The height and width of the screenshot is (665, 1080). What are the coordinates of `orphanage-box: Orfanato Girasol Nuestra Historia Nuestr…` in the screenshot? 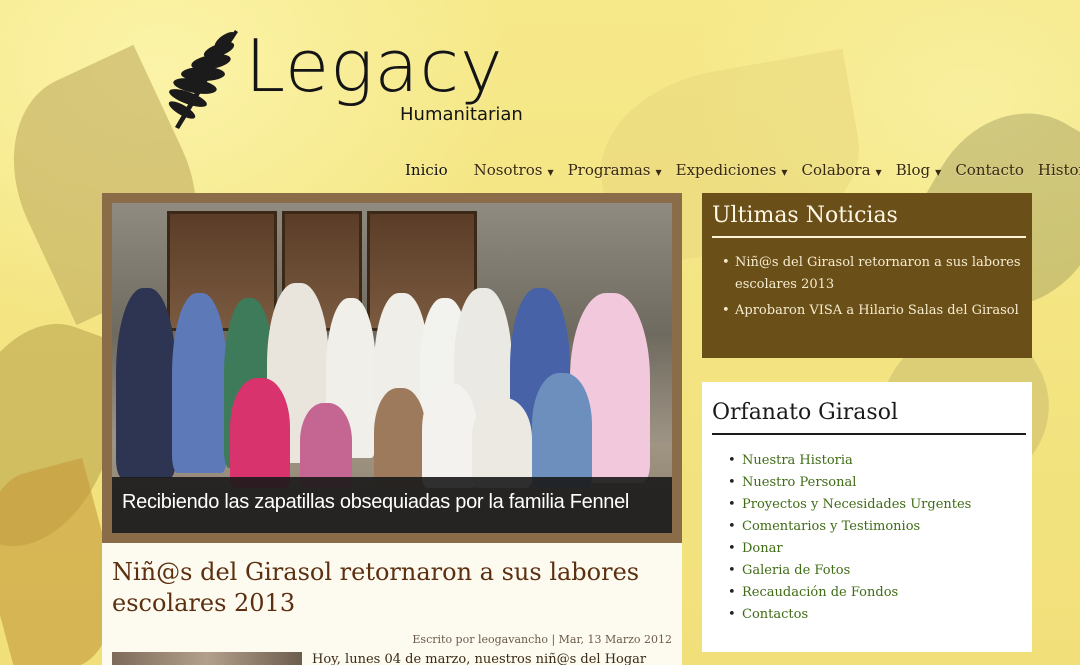 It's located at (867, 517).